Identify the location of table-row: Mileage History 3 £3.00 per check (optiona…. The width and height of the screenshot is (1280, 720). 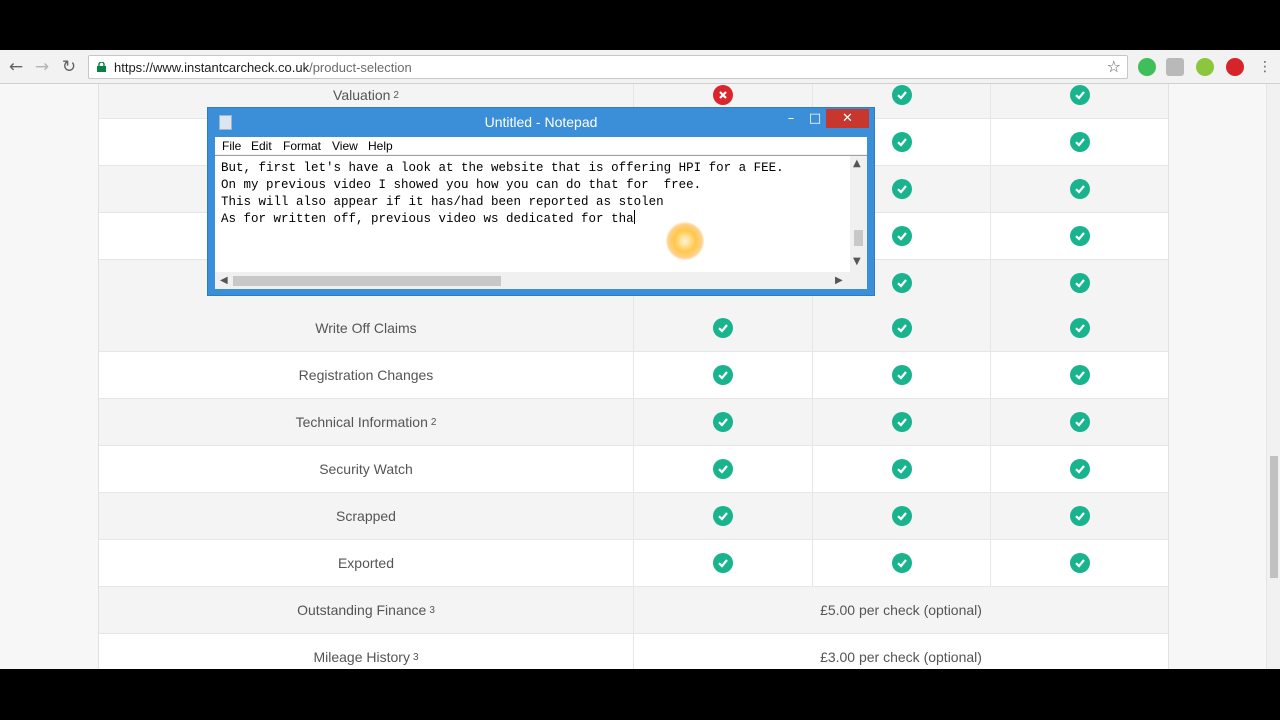
(633, 651).